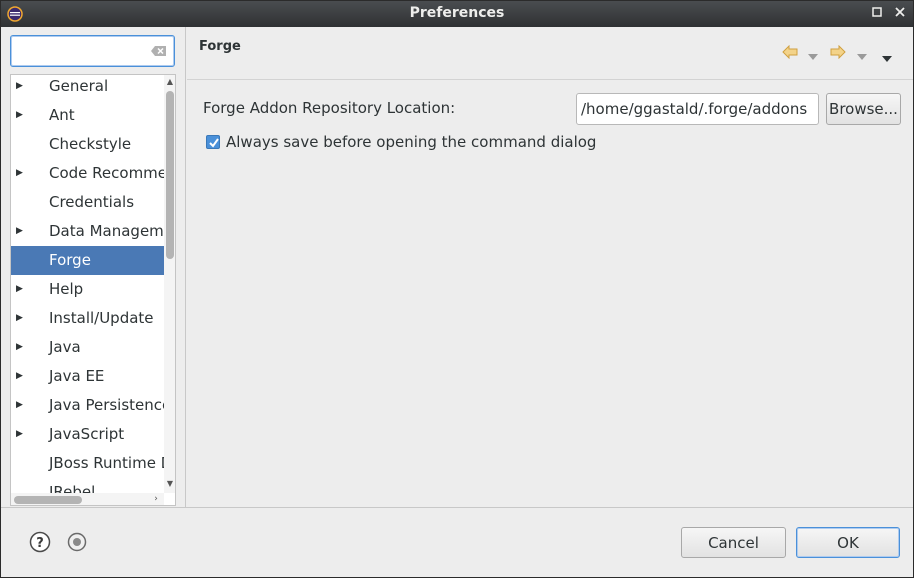  Describe the element at coordinates (66, 289) in the screenshot. I see `tree-item-label: Help` at that location.